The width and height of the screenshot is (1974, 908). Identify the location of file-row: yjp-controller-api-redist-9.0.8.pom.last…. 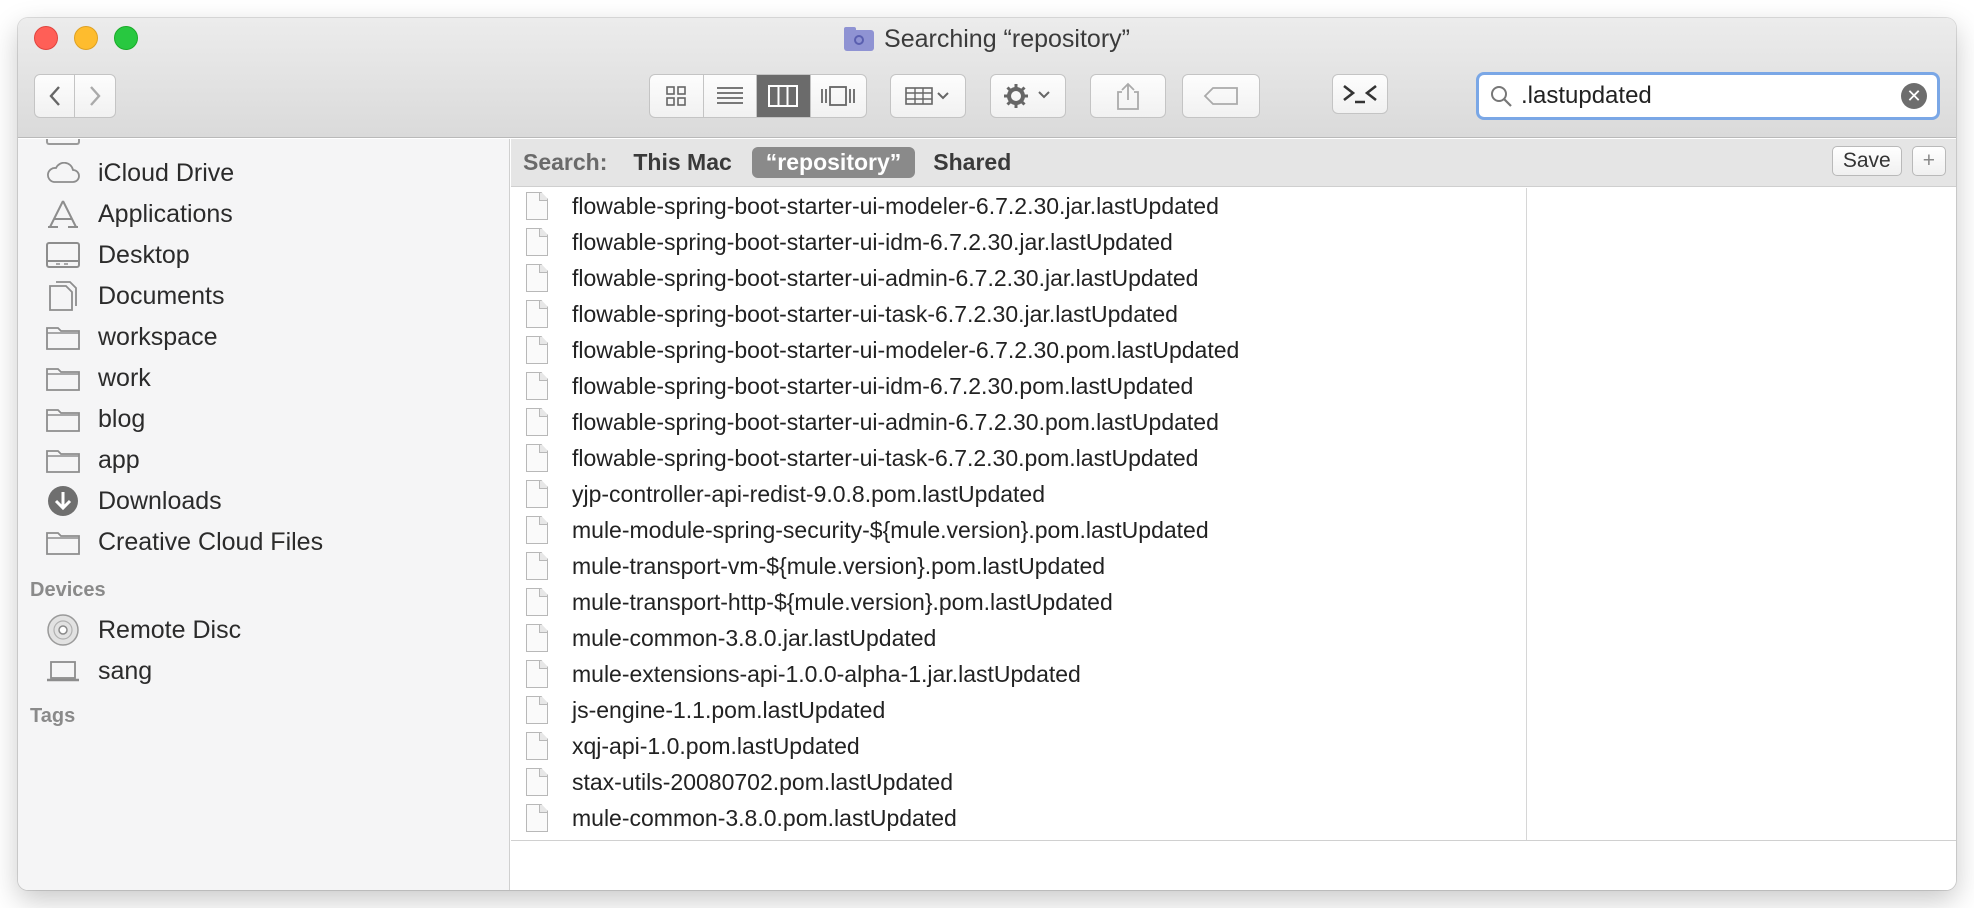
(1018, 494).